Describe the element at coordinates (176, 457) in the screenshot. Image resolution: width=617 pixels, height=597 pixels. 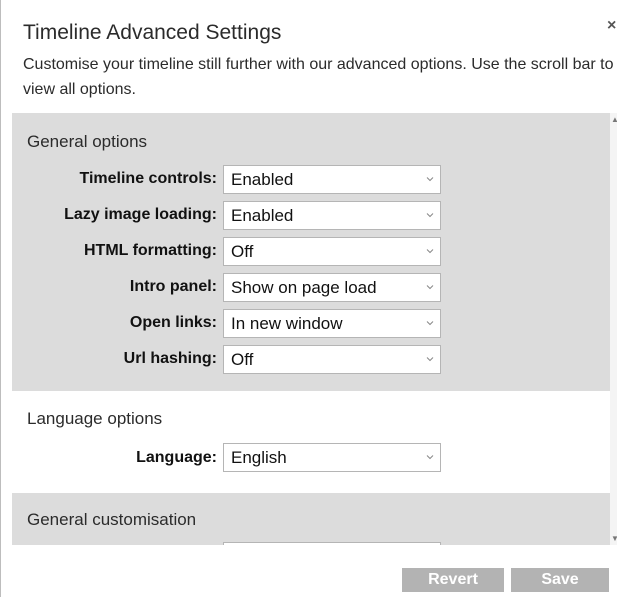
I see `language-label: Language:` at that location.